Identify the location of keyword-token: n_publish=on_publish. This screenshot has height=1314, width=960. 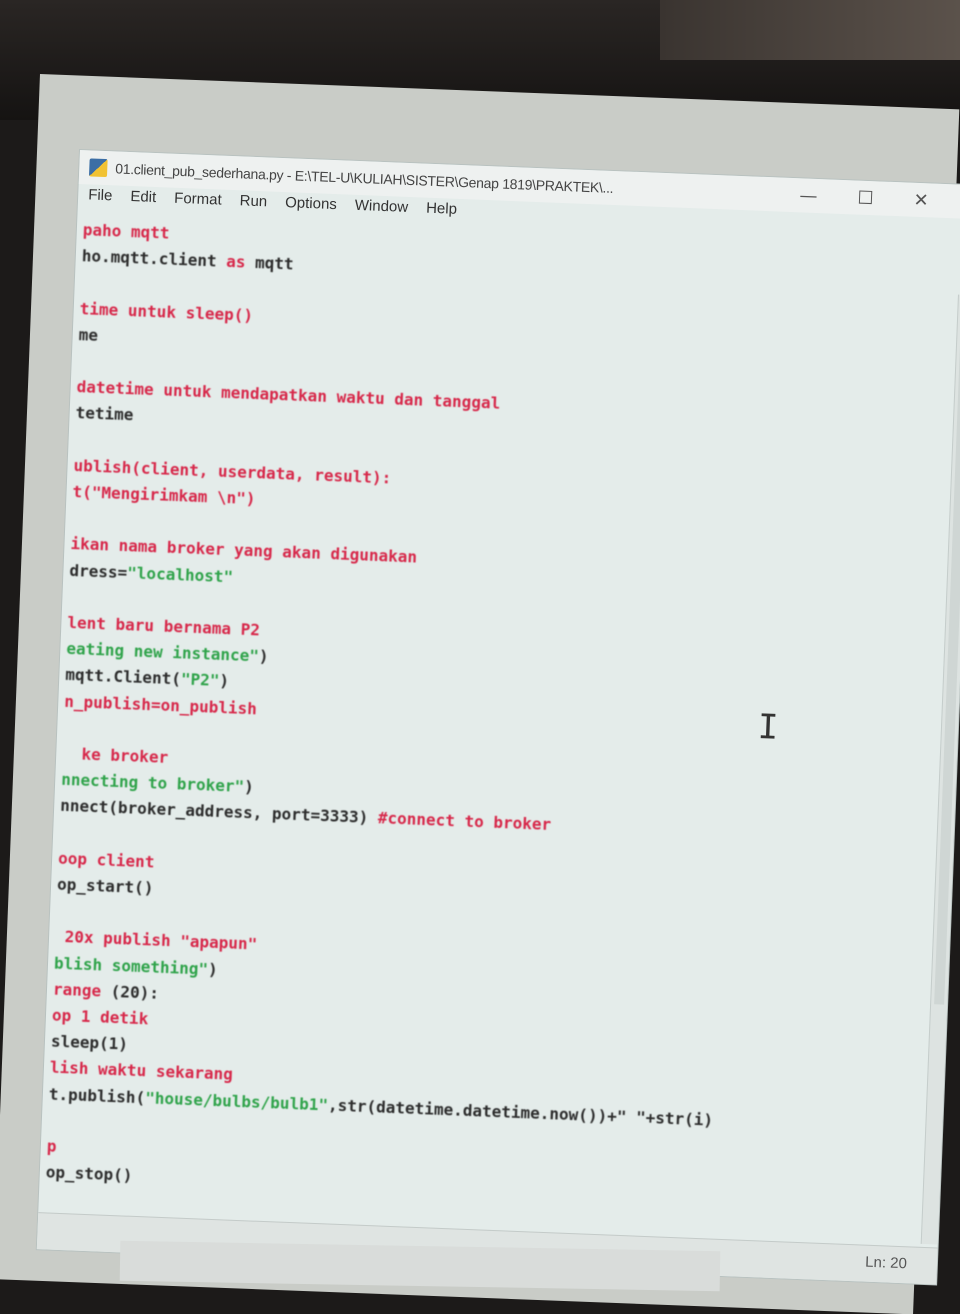
(160, 704).